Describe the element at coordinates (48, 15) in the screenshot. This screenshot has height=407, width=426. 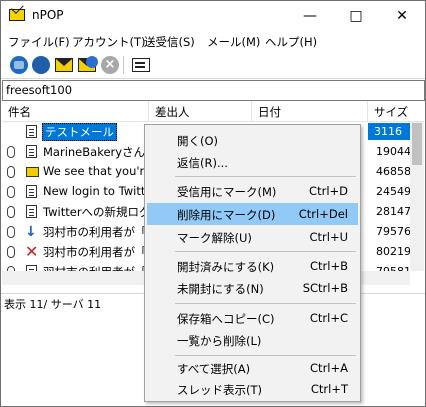
I see `window-title: nPOP` at that location.